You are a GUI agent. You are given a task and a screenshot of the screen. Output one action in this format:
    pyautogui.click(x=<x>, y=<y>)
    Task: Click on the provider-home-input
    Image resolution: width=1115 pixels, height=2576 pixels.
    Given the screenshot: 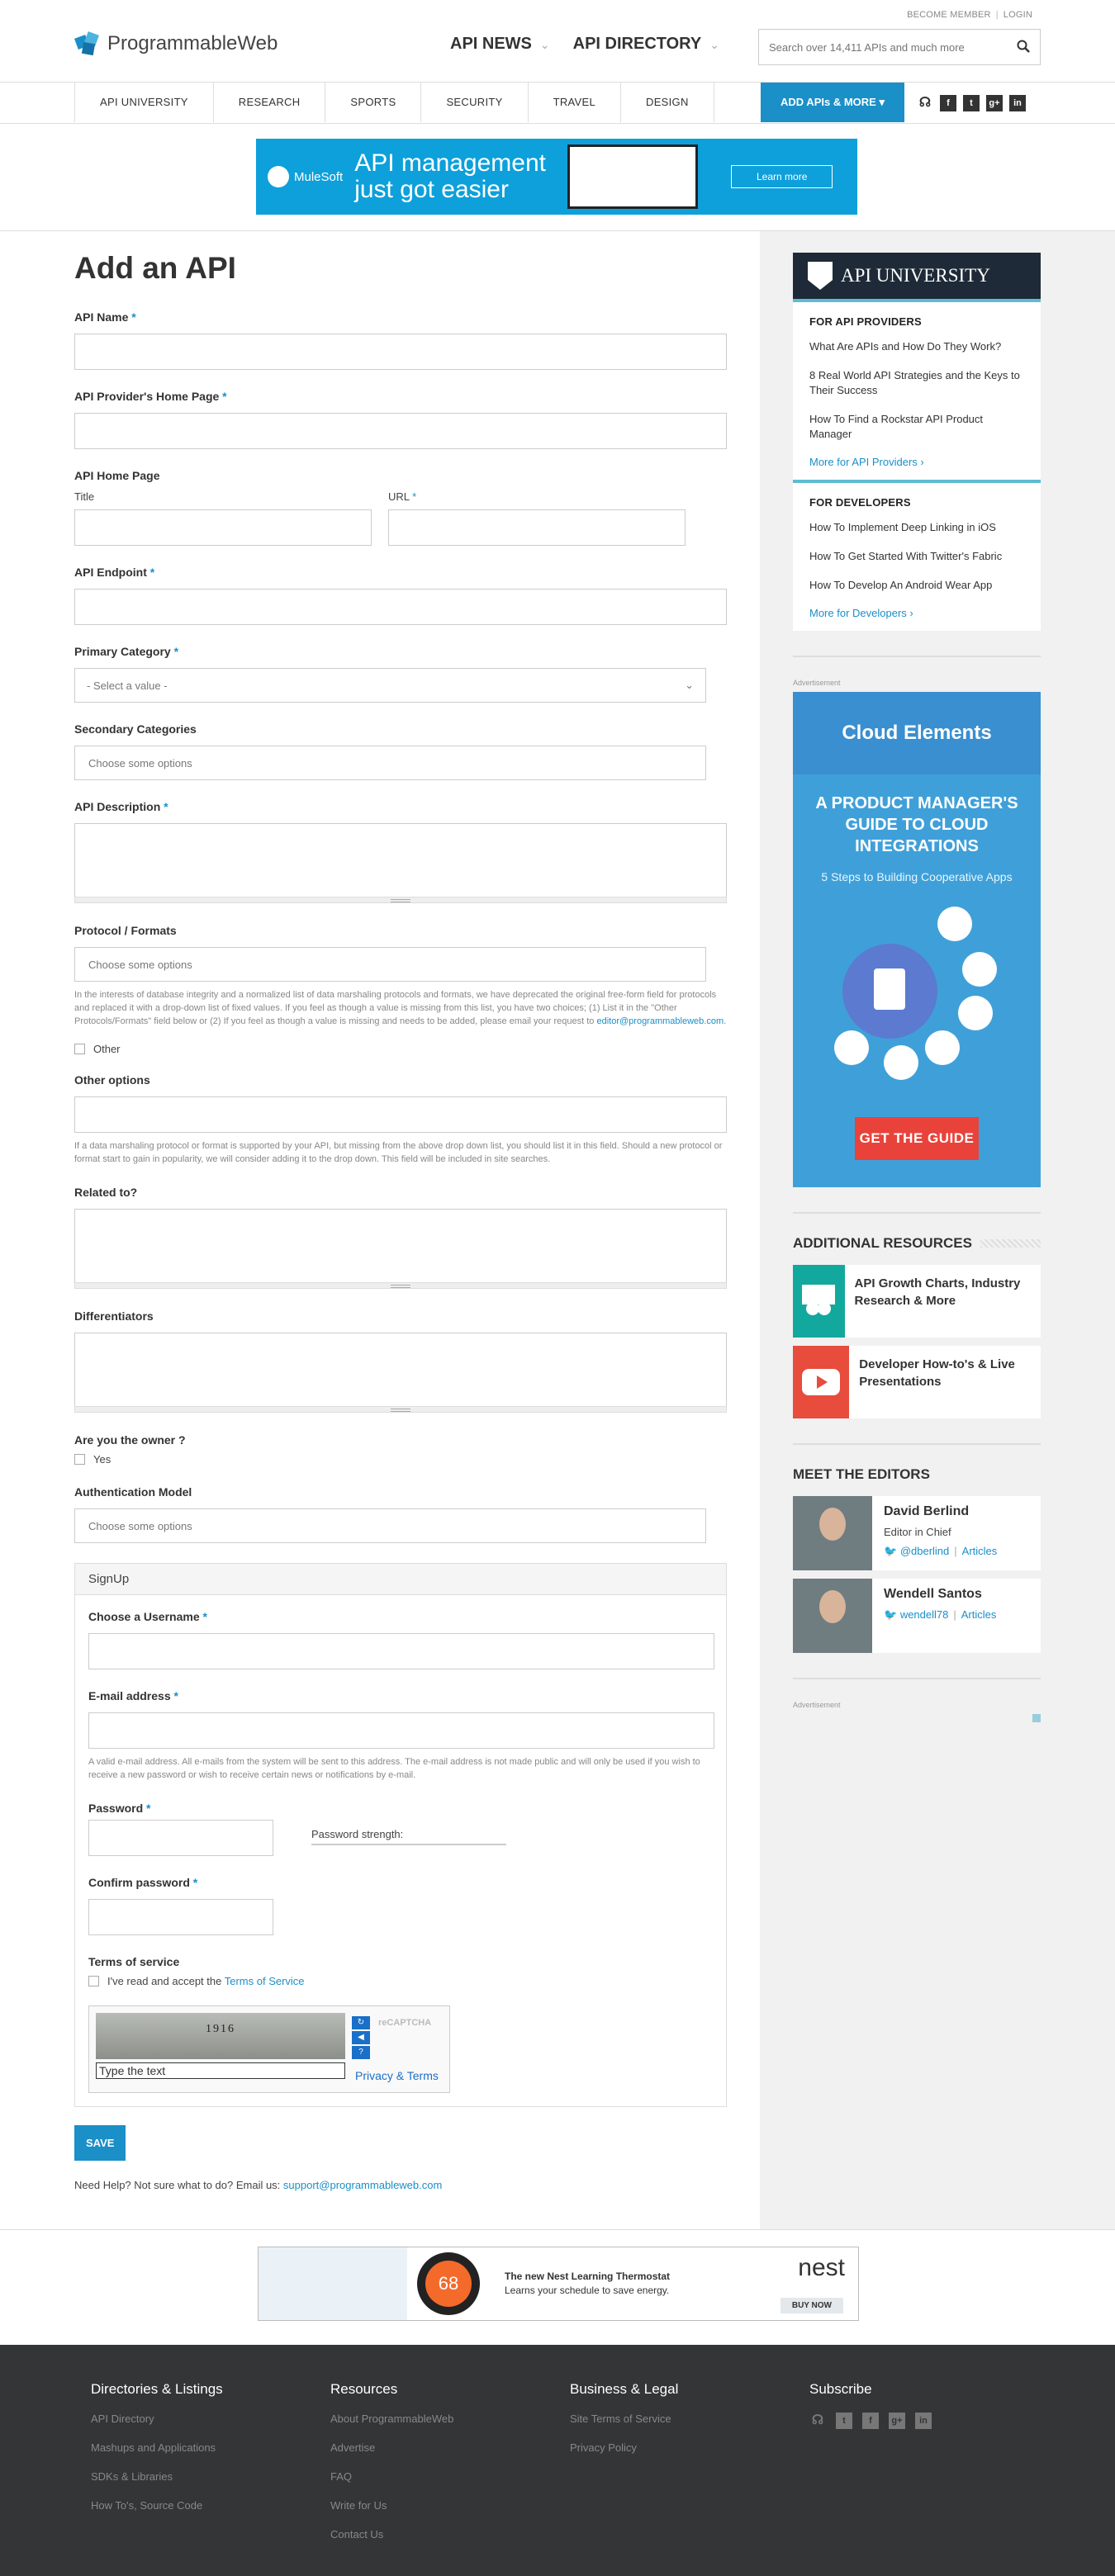 What is the action you would take?
    pyautogui.click(x=400, y=431)
    